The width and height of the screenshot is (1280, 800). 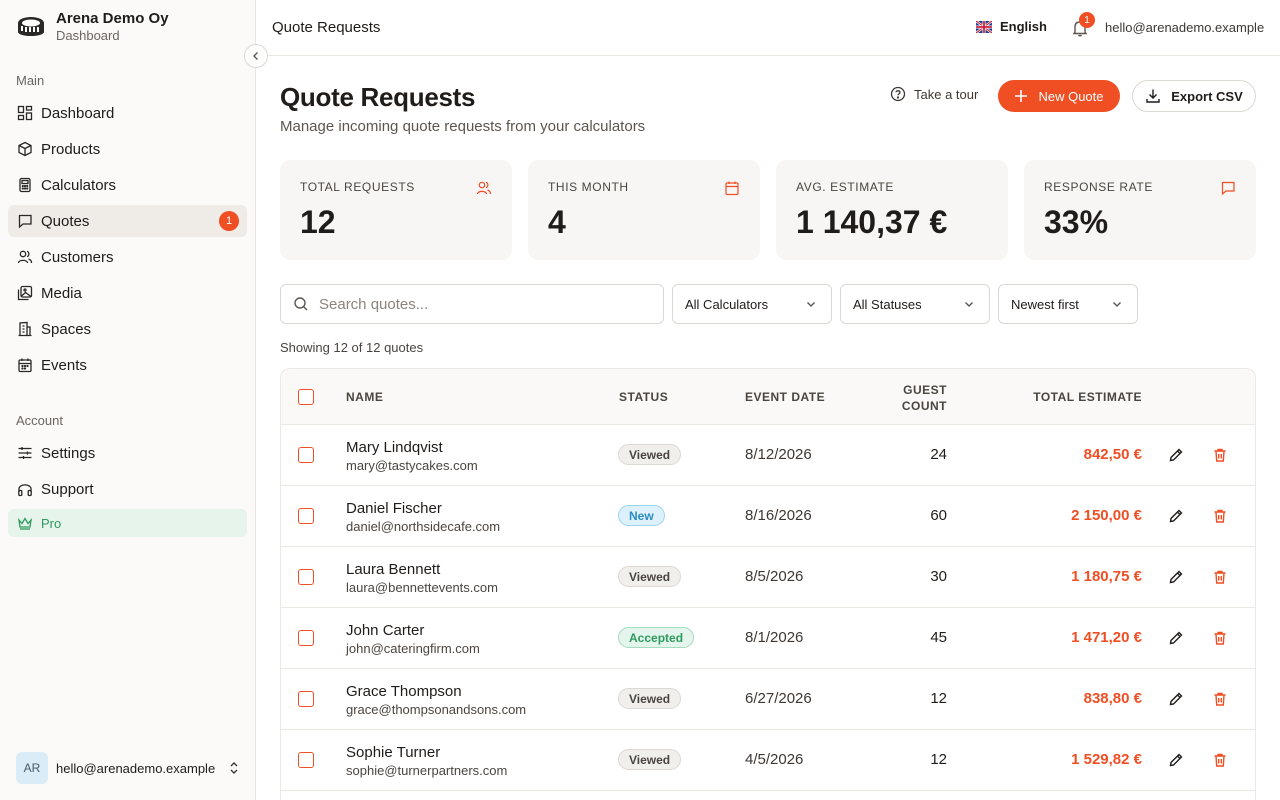 I want to click on sidebar-item-label: Pro, so click(x=51, y=523).